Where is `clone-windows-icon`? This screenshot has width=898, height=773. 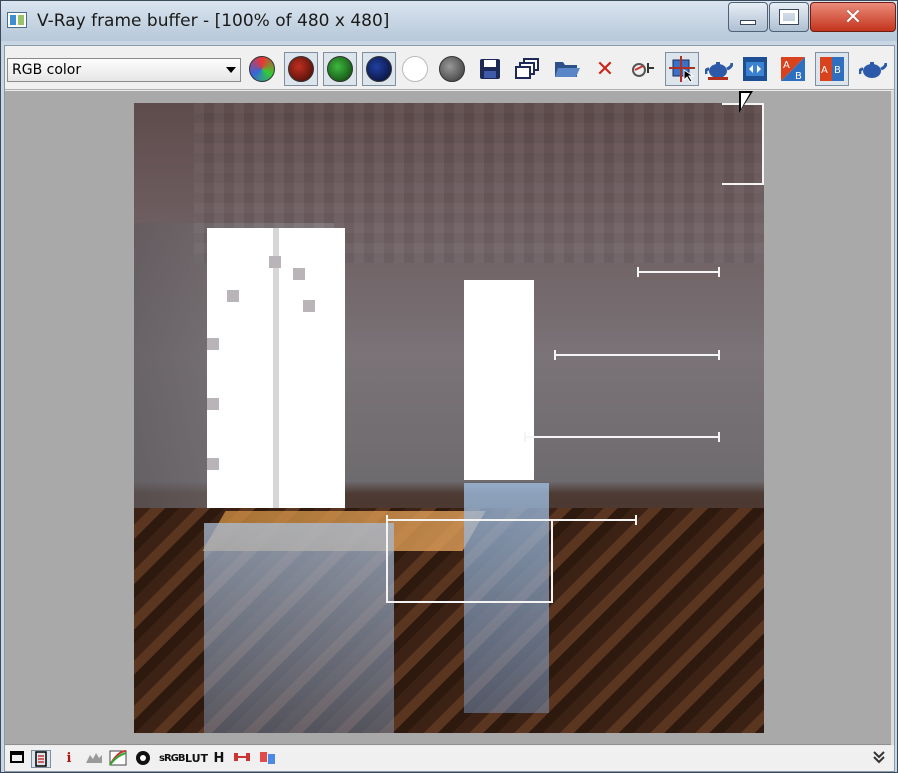
clone-windows-icon is located at coordinates (527, 68).